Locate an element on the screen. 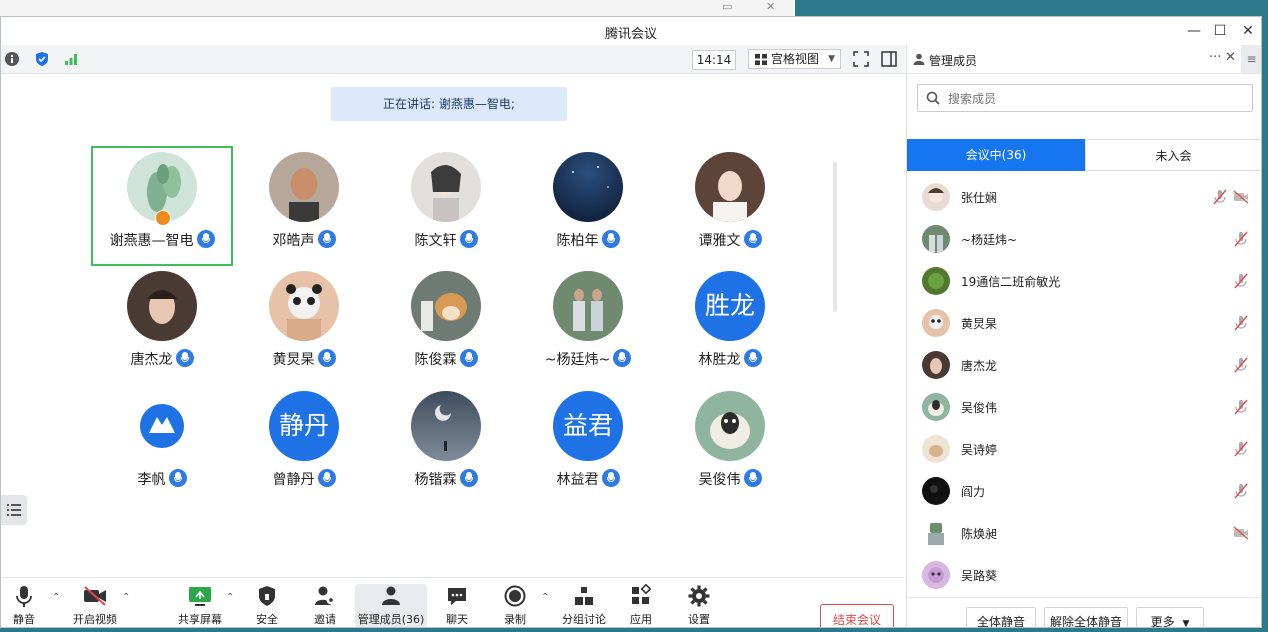 This screenshot has width=1268, height=632. chat-icon is located at coordinates (457, 596).